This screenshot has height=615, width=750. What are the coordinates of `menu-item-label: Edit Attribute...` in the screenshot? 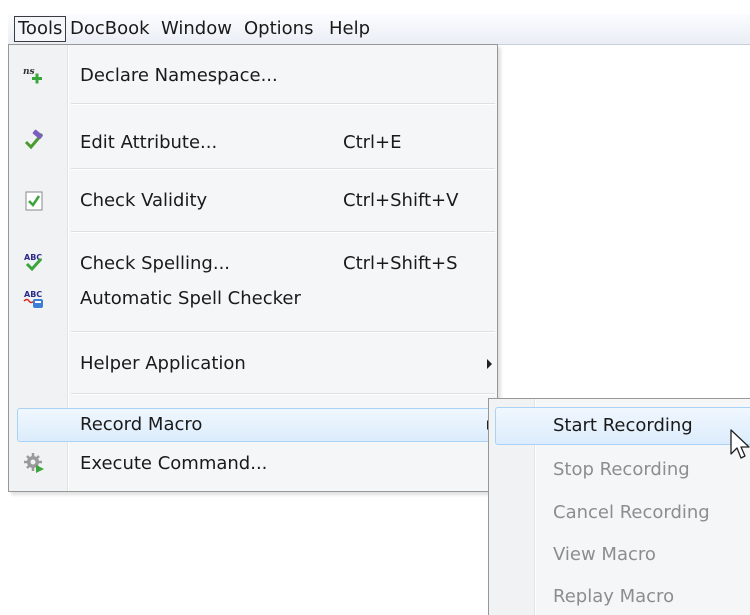 It's located at (149, 142).